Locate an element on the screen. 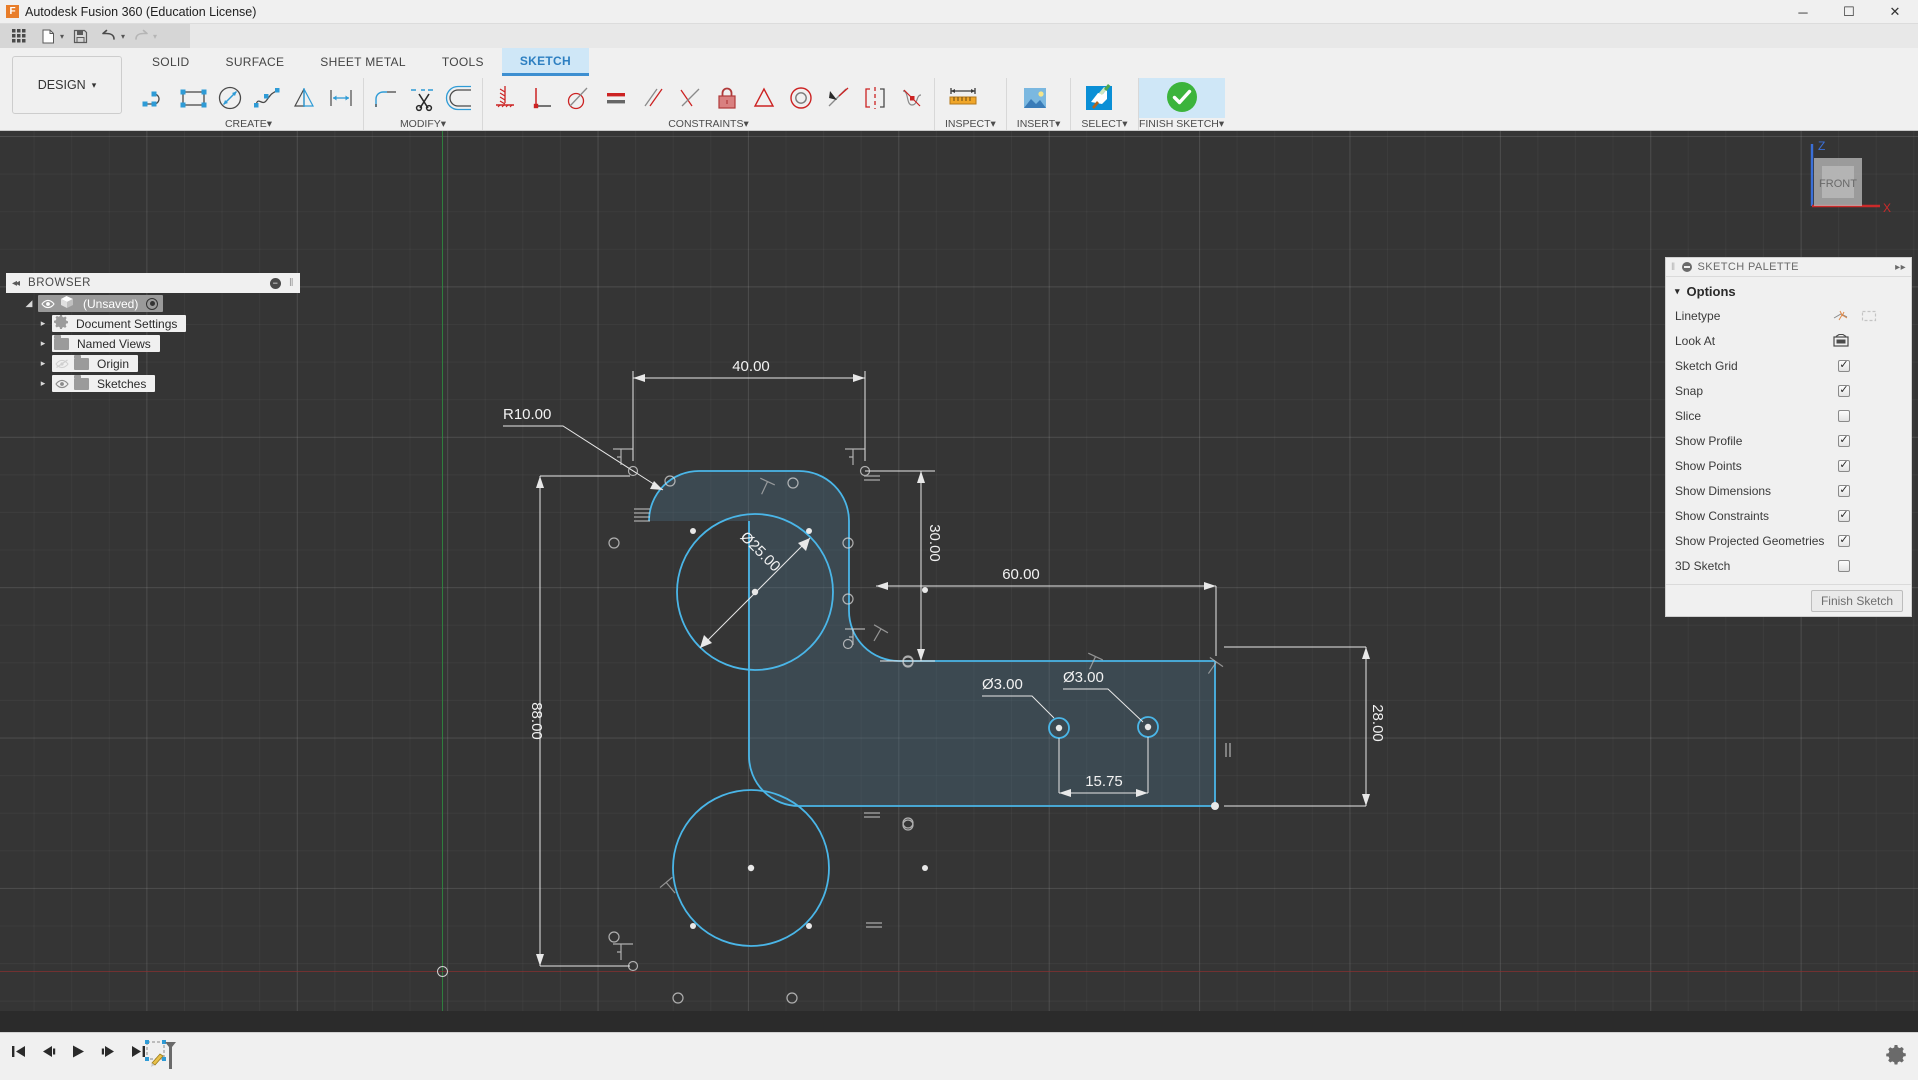  curvature-constraint is located at coordinates (912, 98).